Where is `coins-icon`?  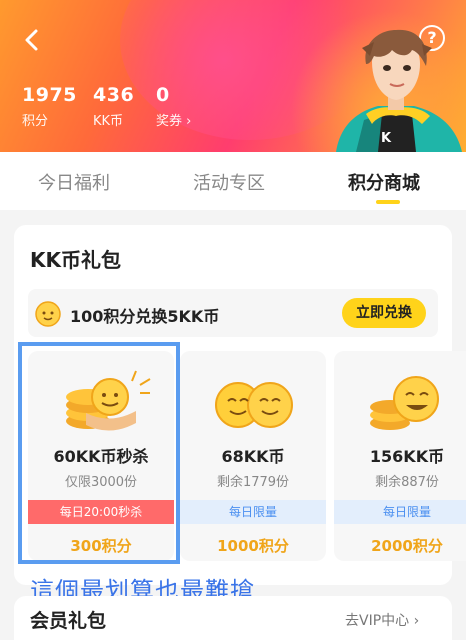
coins-icon is located at coordinates (254, 405).